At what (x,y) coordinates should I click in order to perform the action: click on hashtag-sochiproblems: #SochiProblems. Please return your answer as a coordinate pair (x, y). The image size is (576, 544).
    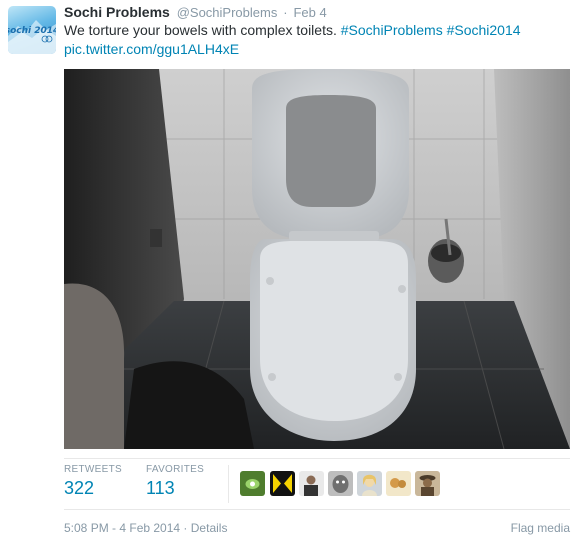
    Looking at the image, I should click on (392, 30).